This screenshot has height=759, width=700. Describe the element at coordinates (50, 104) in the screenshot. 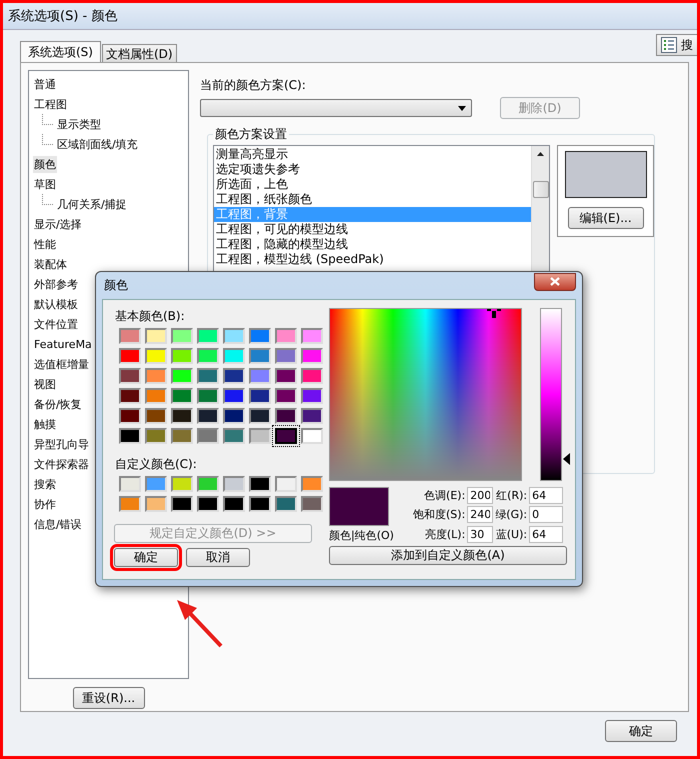

I see `tree-item: 工程图` at that location.